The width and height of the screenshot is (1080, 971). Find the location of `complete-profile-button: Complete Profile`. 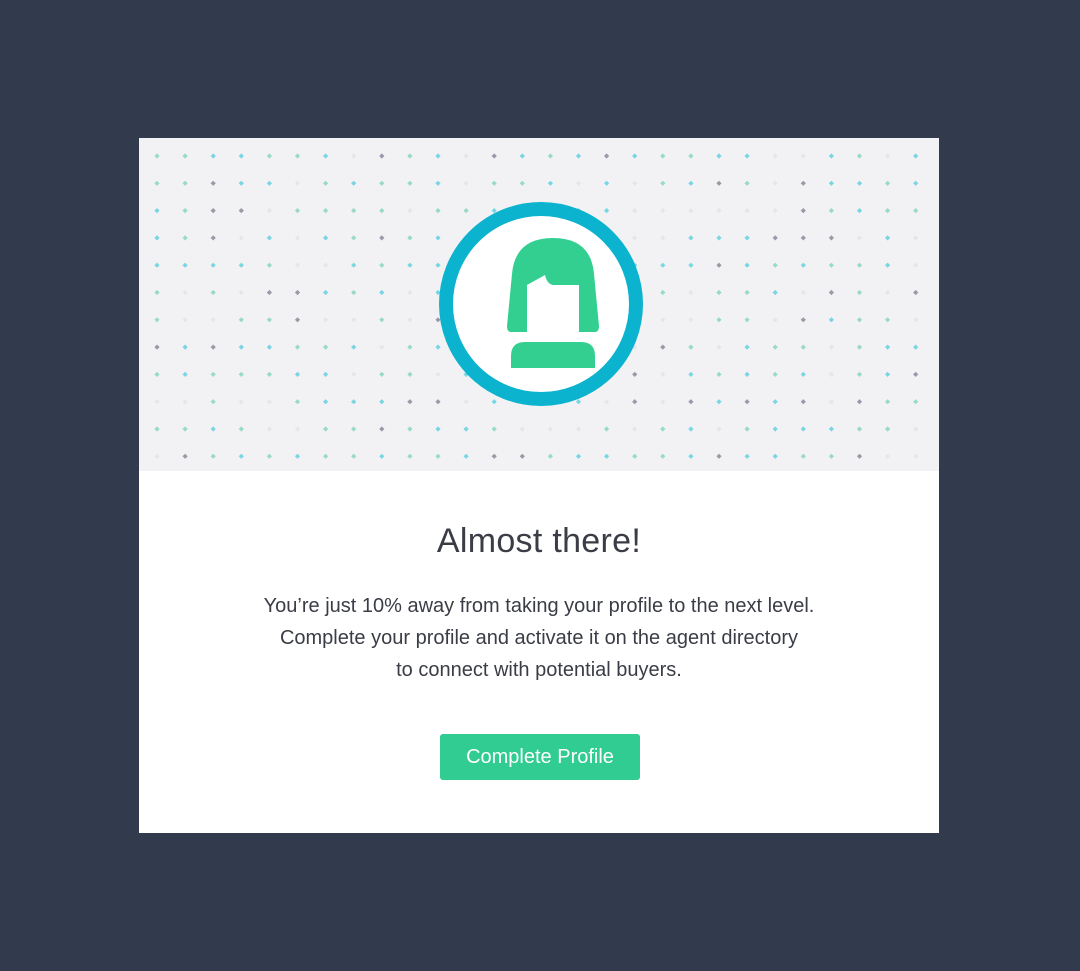

complete-profile-button: Complete Profile is located at coordinates (540, 757).